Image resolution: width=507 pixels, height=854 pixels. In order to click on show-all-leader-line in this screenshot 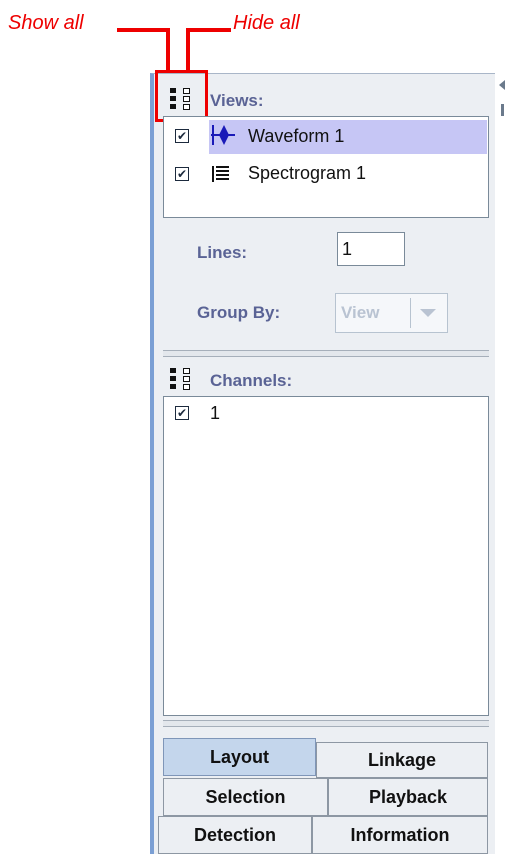, I will do `click(143, 30)`.